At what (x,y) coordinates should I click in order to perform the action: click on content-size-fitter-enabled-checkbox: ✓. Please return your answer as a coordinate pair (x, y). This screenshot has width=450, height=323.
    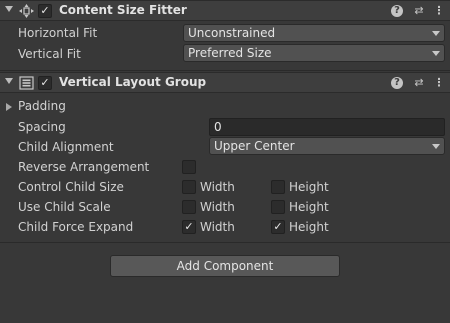
    Looking at the image, I should click on (45, 11).